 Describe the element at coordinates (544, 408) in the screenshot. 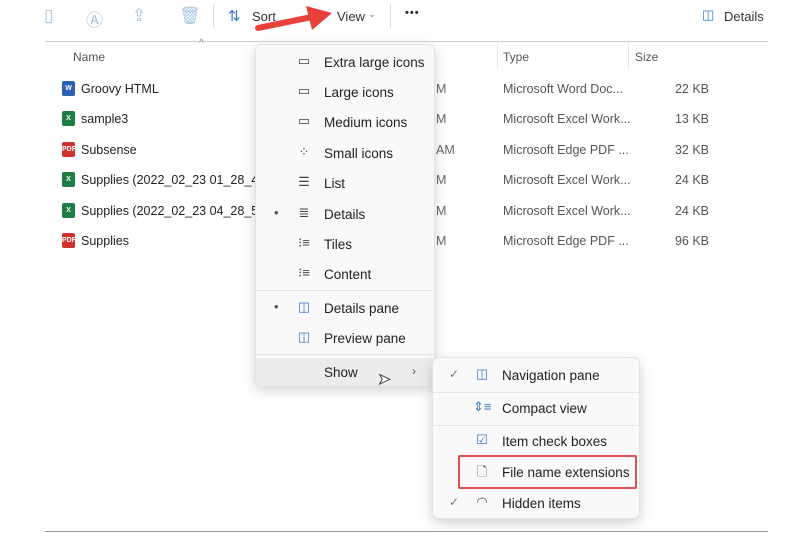

I see `menu-item-label: Compact view` at that location.